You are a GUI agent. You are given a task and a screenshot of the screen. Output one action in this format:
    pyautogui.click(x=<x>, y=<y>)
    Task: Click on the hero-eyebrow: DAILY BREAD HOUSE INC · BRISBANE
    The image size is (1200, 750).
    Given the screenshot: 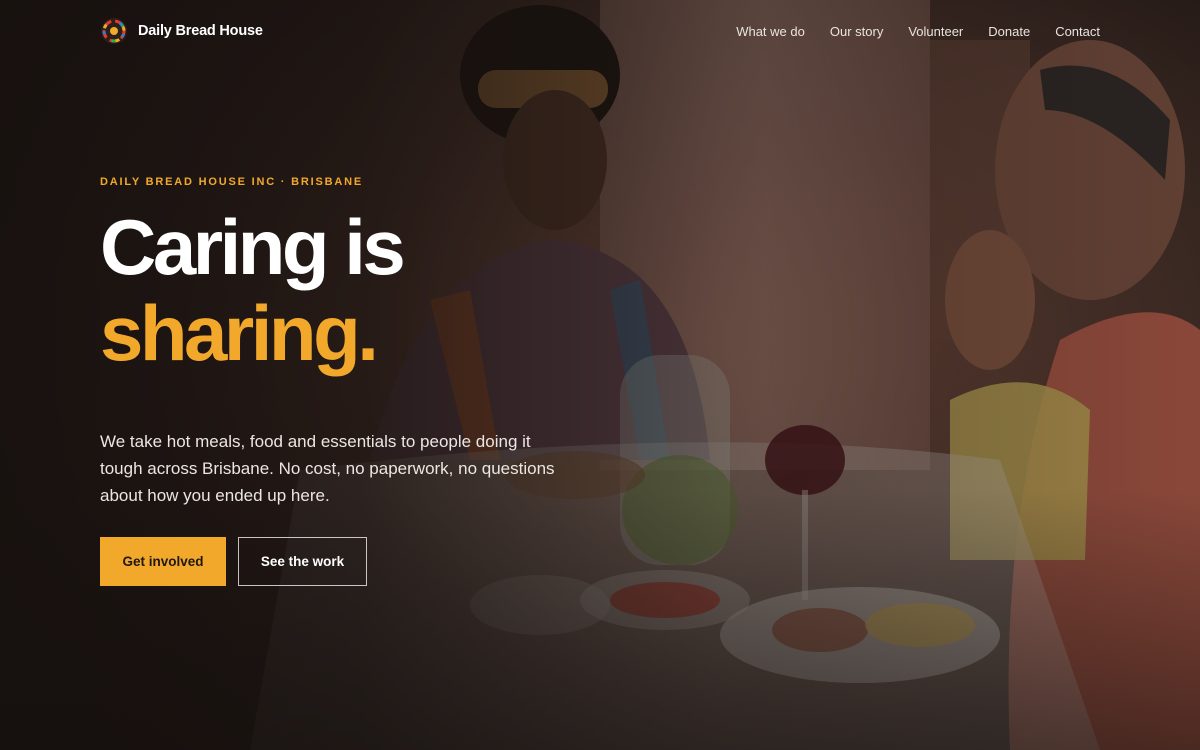 What is the action you would take?
    pyautogui.click(x=231, y=182)
    